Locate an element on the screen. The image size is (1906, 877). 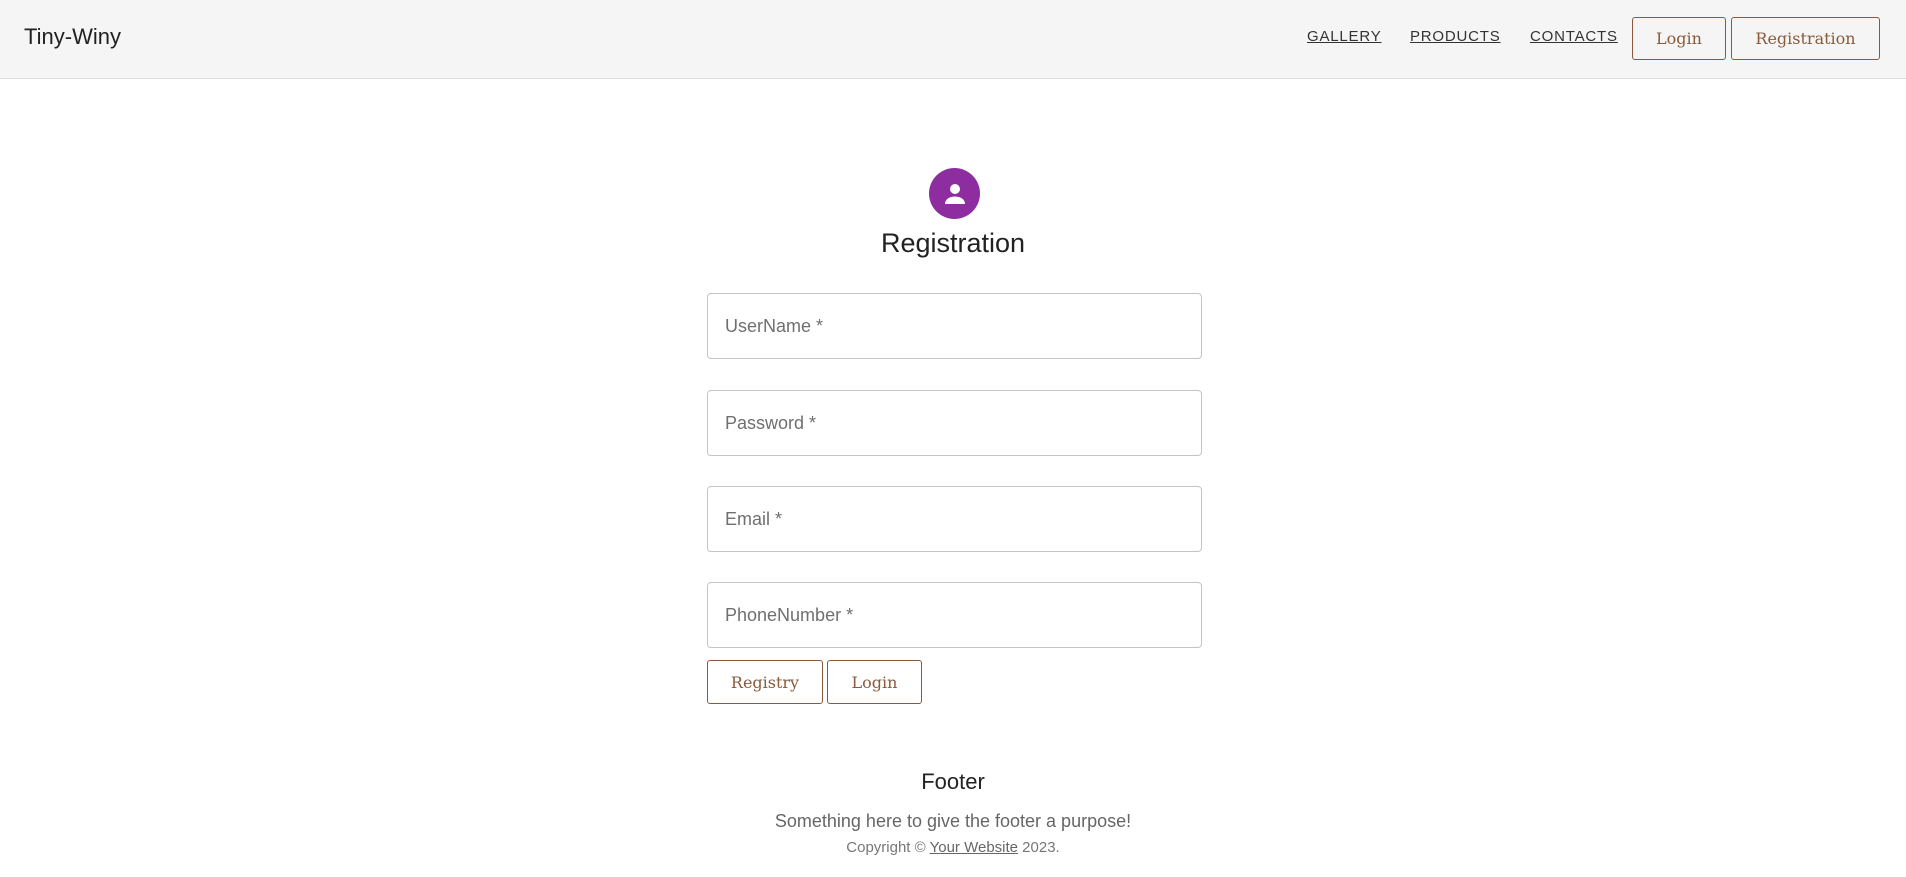
email-field is located at coordinates (954, 519).